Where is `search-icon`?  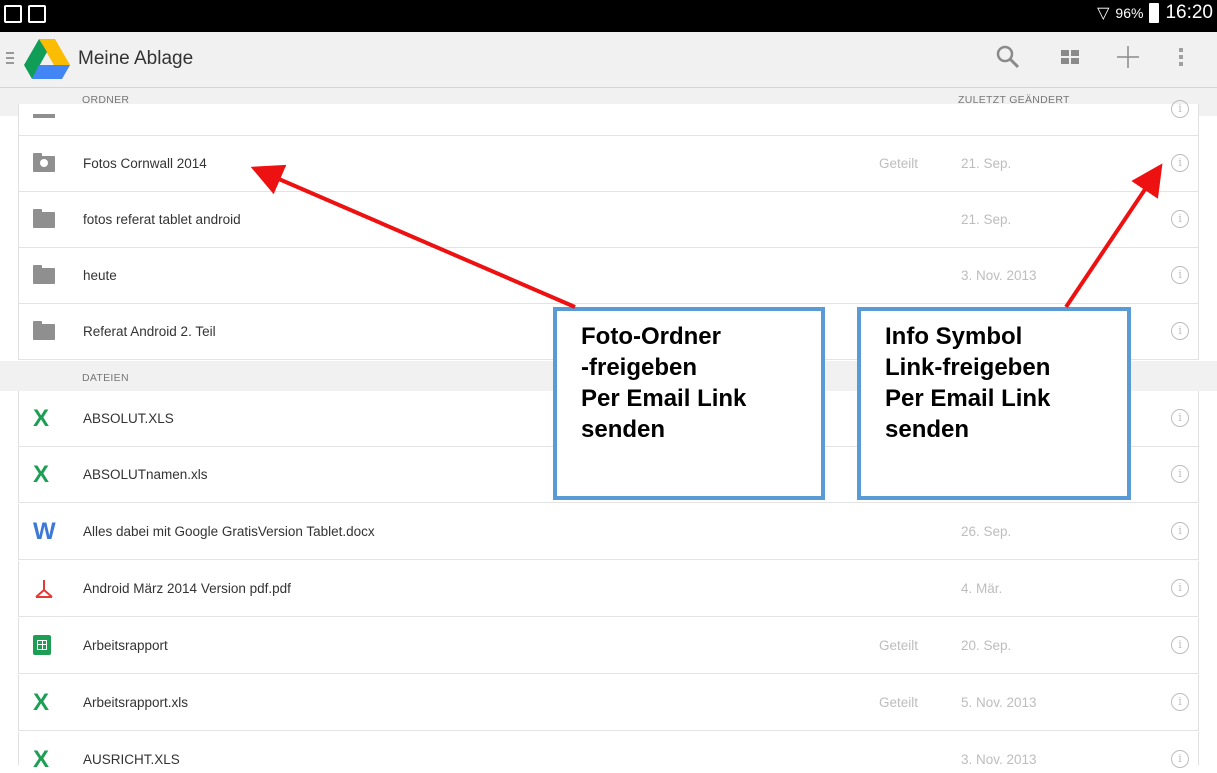 search-icon is located at coordinates (1008, 59).